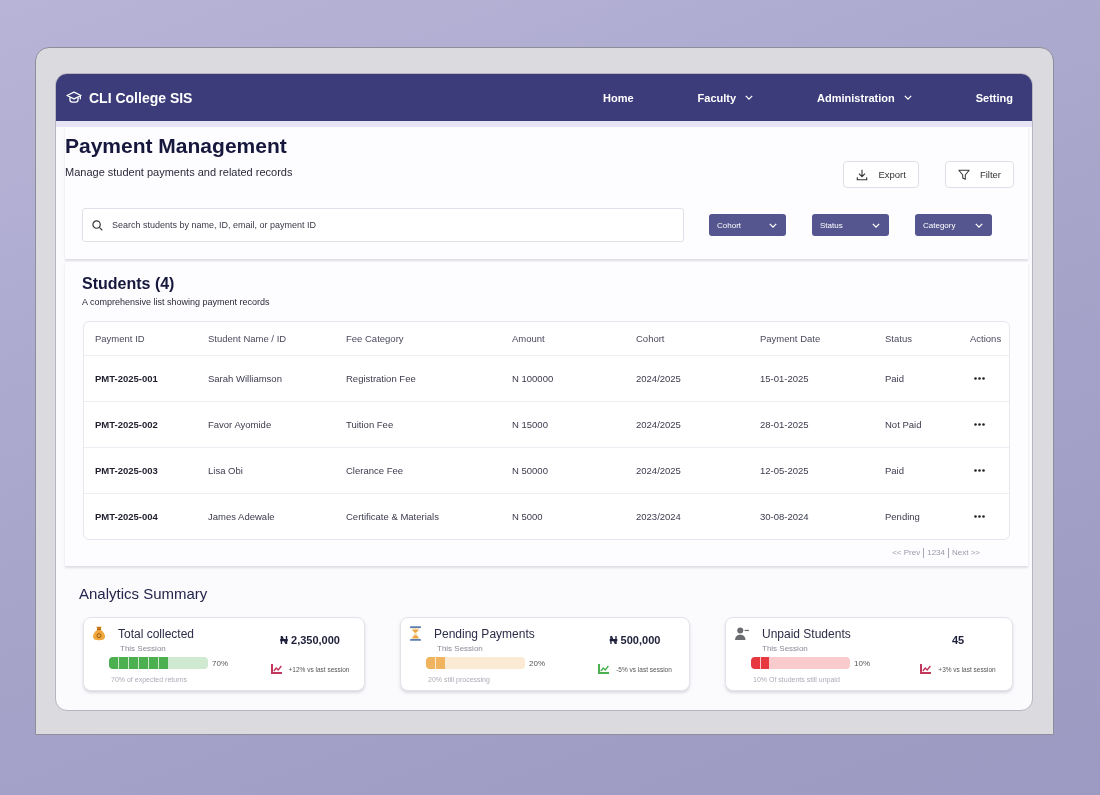  I want to click on card-title: Total collected, so click(156, 633).